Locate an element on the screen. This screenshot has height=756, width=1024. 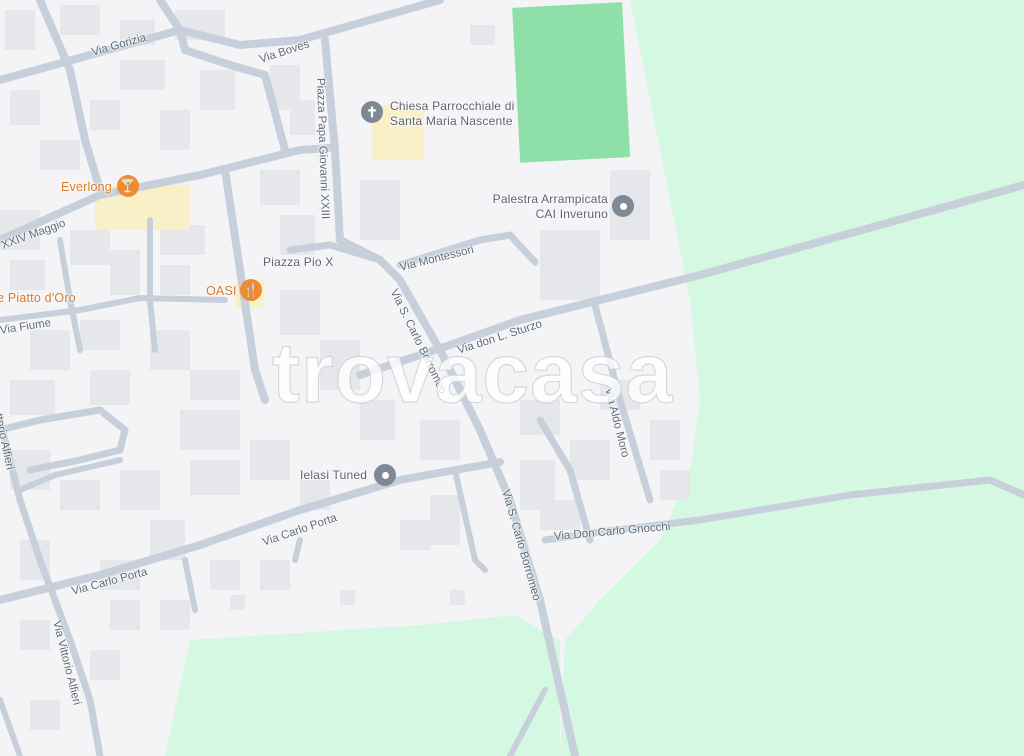
cocktail-icon: 🍸 is located at coordinates (128, 186).